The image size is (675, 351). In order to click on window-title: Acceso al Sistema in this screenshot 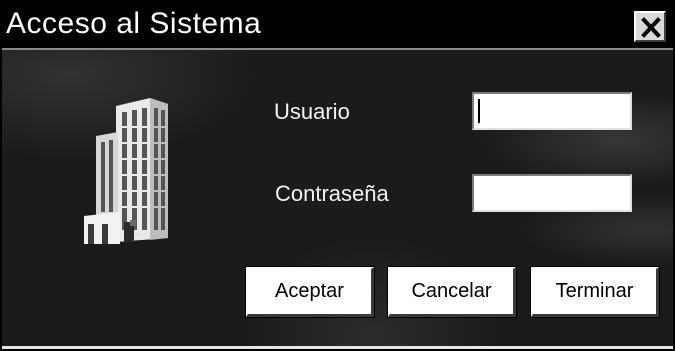, I will do `click(134, 23)`.